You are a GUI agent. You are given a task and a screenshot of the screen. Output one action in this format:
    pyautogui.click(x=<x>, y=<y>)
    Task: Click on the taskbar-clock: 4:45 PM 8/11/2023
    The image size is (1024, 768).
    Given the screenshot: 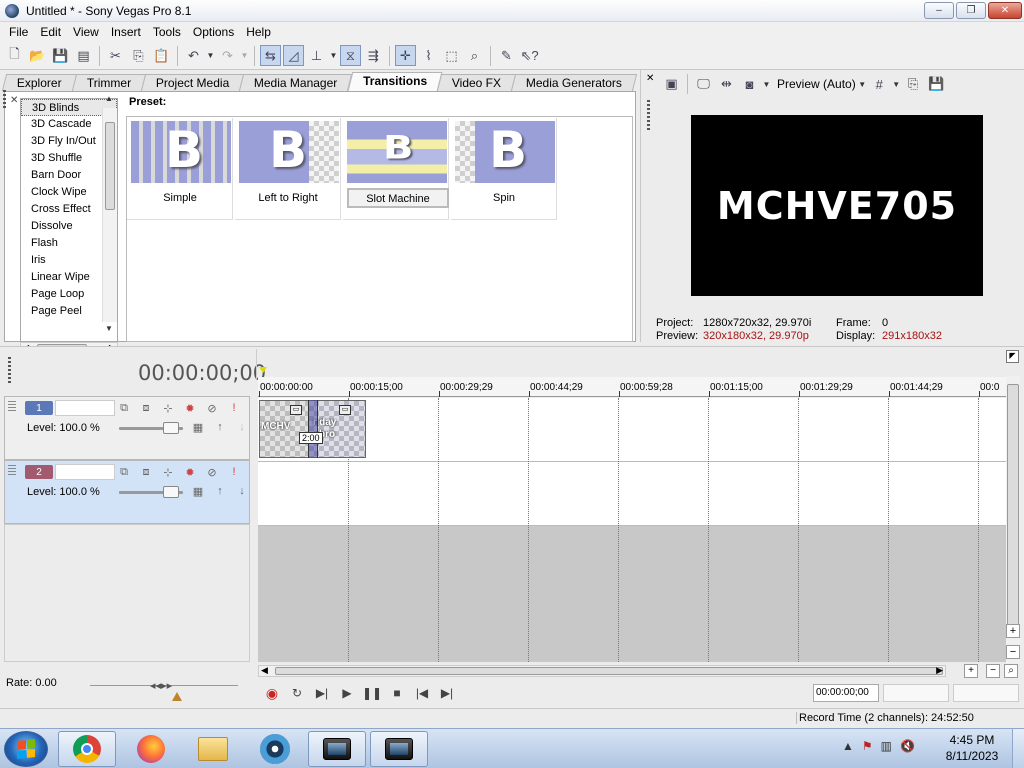 What is the action you would take?
    pyautogui.click(x=972, y=748)
    